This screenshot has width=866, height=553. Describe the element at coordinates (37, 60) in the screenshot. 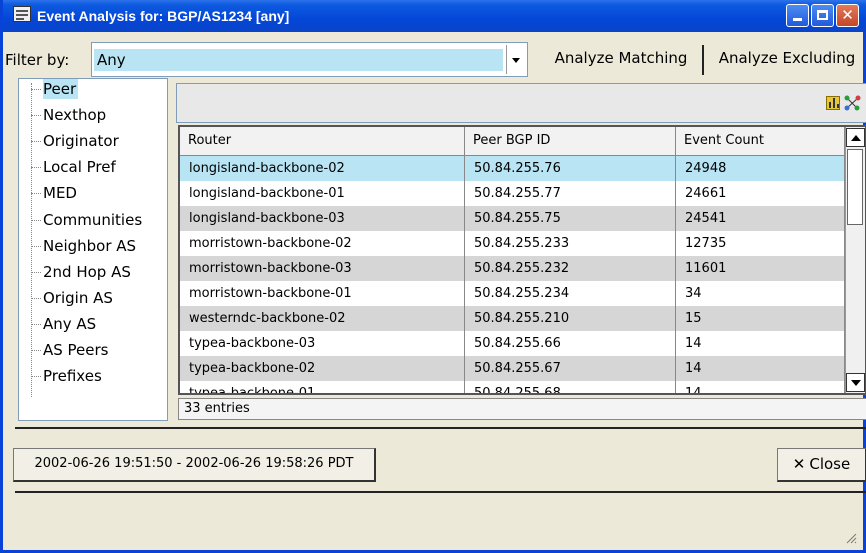

I see `filter-label: Filter by:` at that location.